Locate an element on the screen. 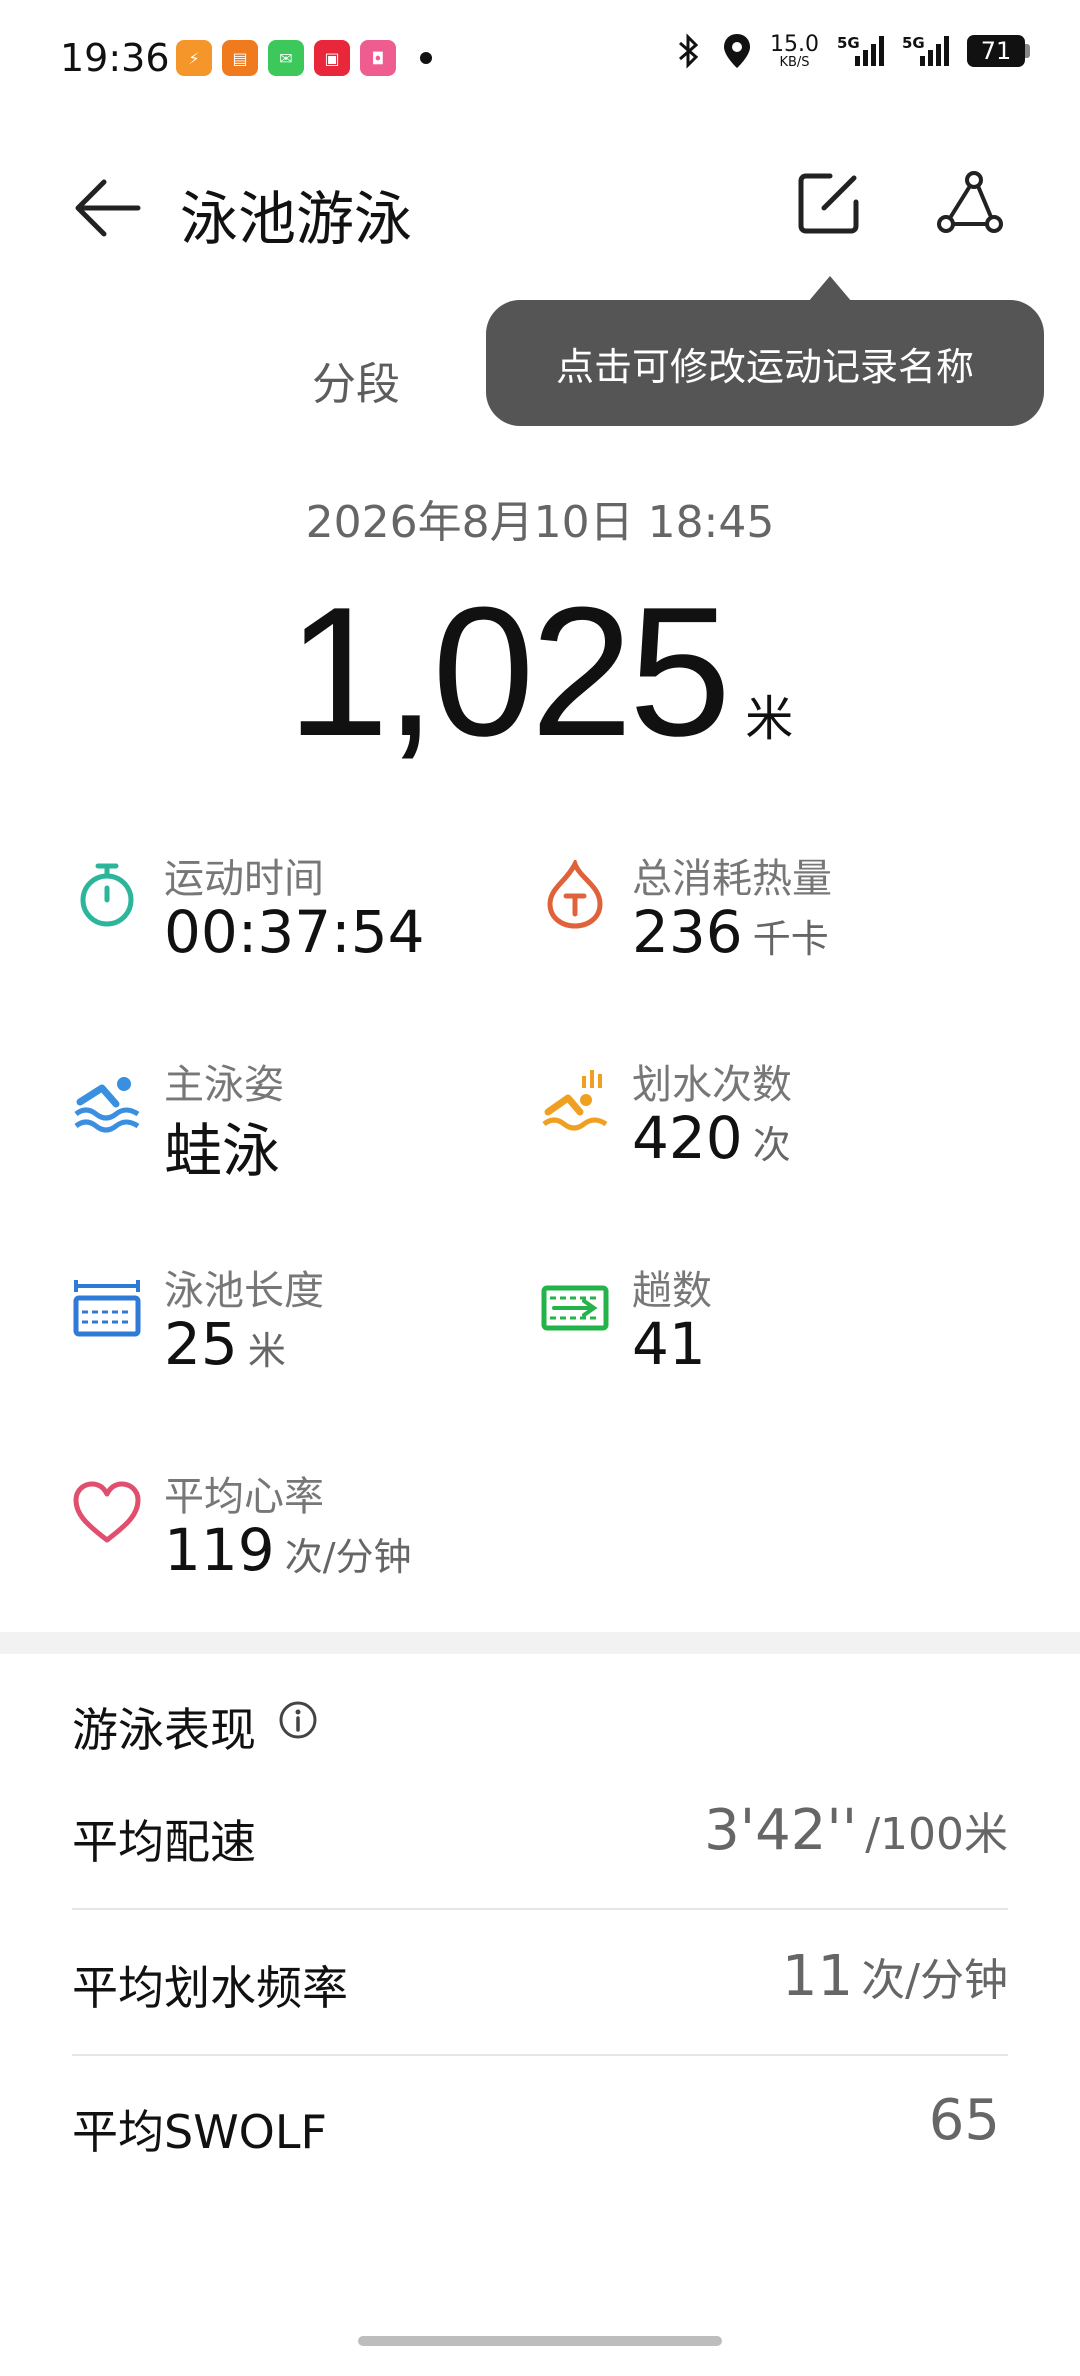 The height and width of the screenshot is (2376, 1080). distance-value: 1,025 is located at coordinates (508, 671).